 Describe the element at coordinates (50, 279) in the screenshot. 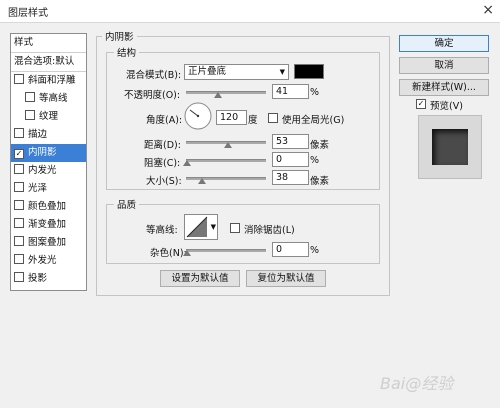

I see `style-item-drop-shadow: 投影` at that location.